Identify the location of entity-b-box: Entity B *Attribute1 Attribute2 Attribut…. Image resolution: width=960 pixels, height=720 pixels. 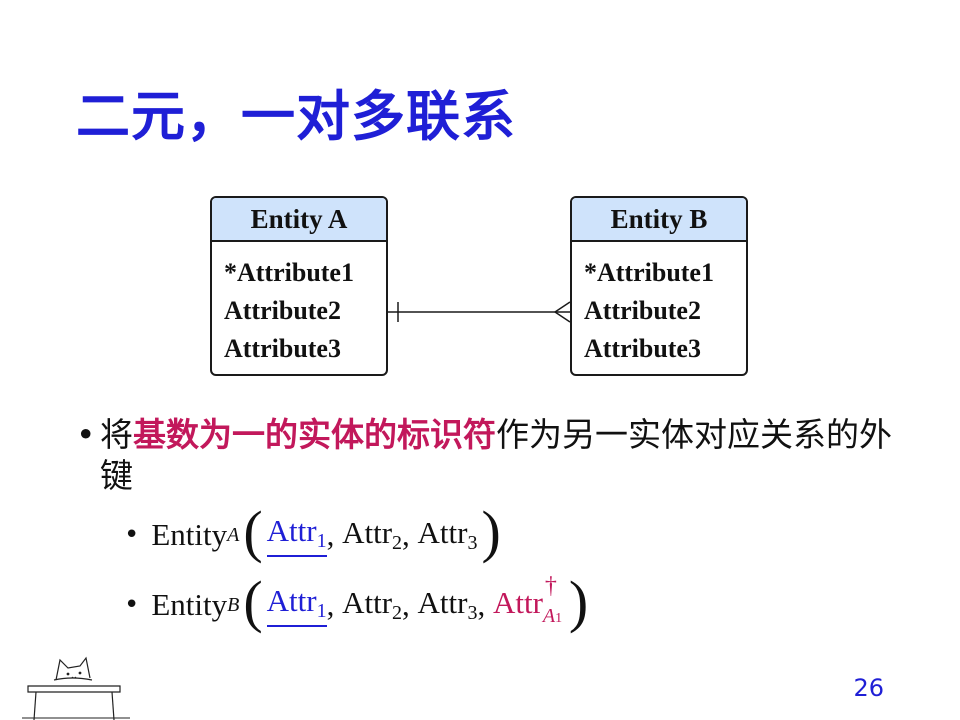
(659, 286).